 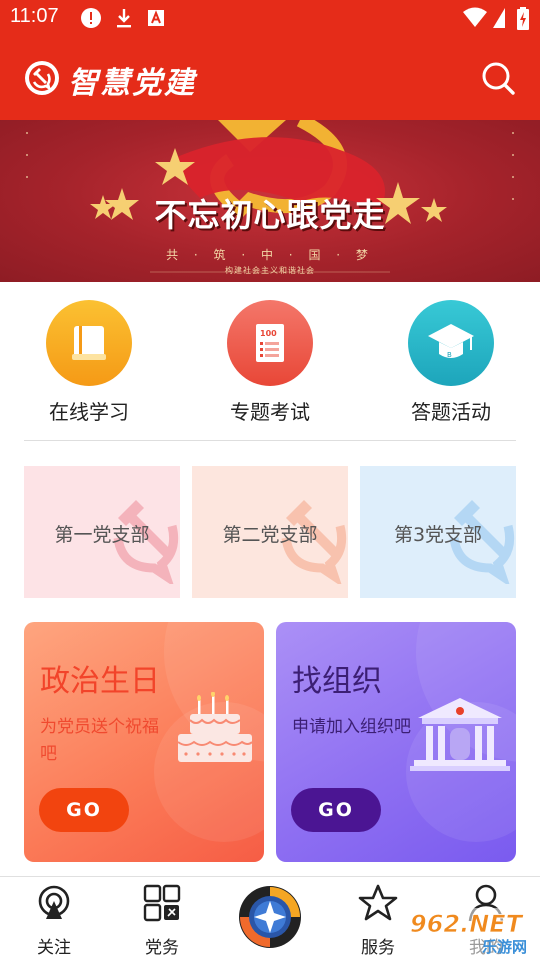 I want to click on alert-icon, so click(x=91, y=18).